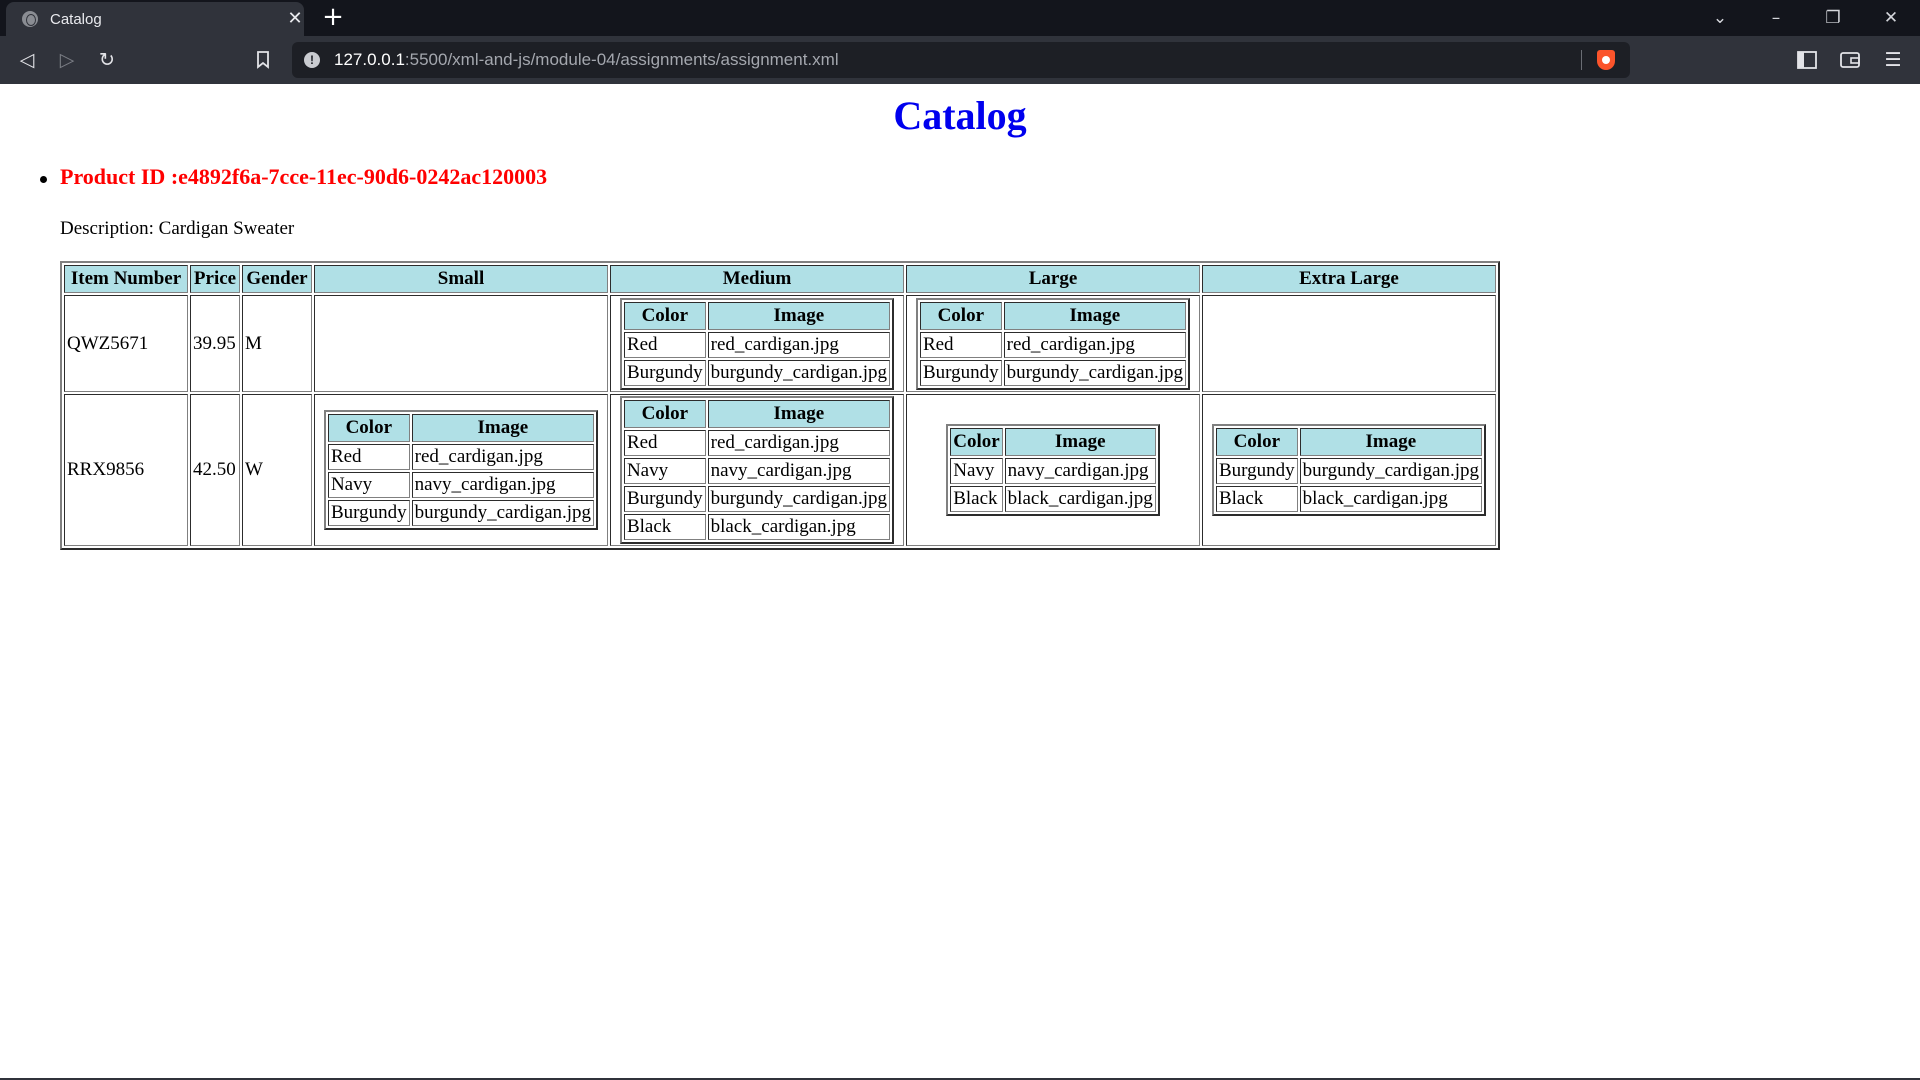 This screenshot has height=1080, width=1920. Describe the element at coordinates (1349, 279) in the screenshot. I see `column-header: Extra Large` at that location.